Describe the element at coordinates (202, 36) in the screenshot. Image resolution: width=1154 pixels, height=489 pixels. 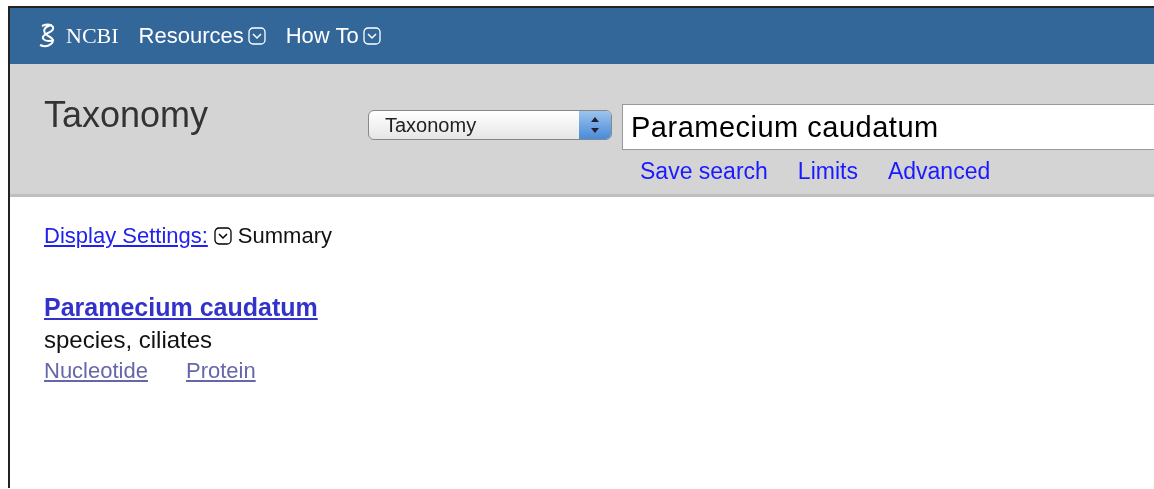
I see `nav-menu: Resources` at that location.